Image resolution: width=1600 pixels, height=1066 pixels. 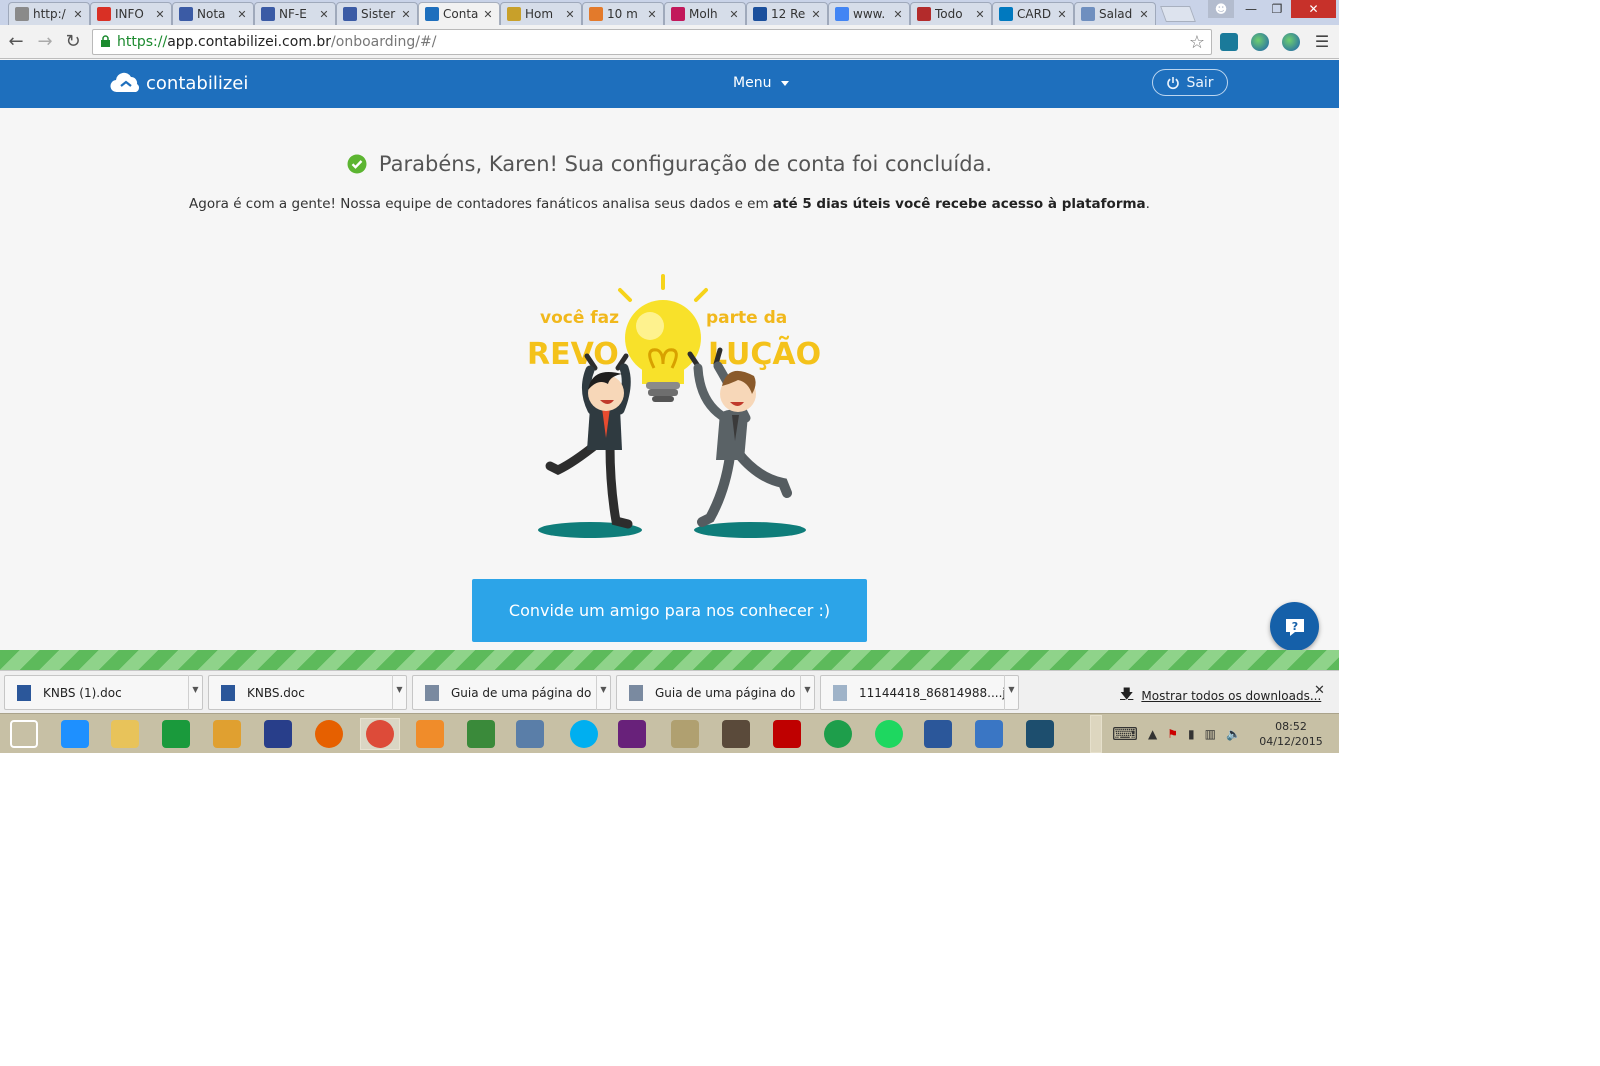 What do you see at coordinates (1221, 9) in the screenshot?
I see `profile-button: ☻` at bounding box center [1221, 9].